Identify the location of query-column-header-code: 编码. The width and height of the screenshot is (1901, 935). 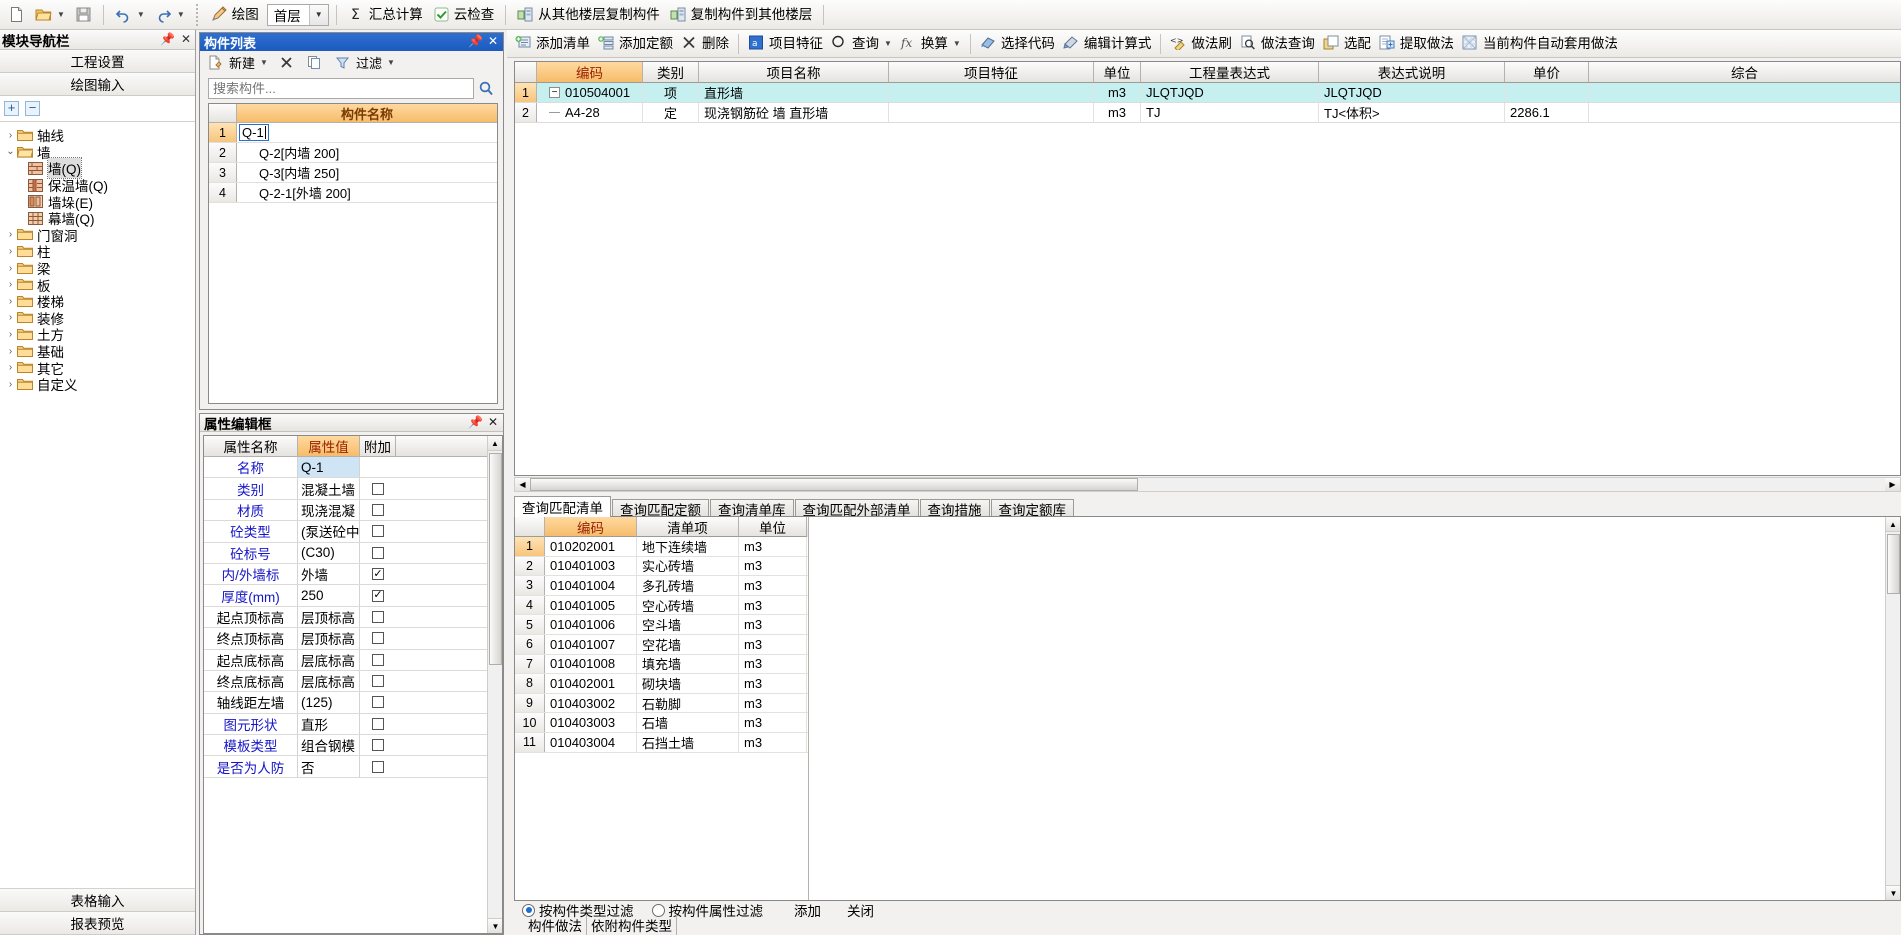
(591, 527).